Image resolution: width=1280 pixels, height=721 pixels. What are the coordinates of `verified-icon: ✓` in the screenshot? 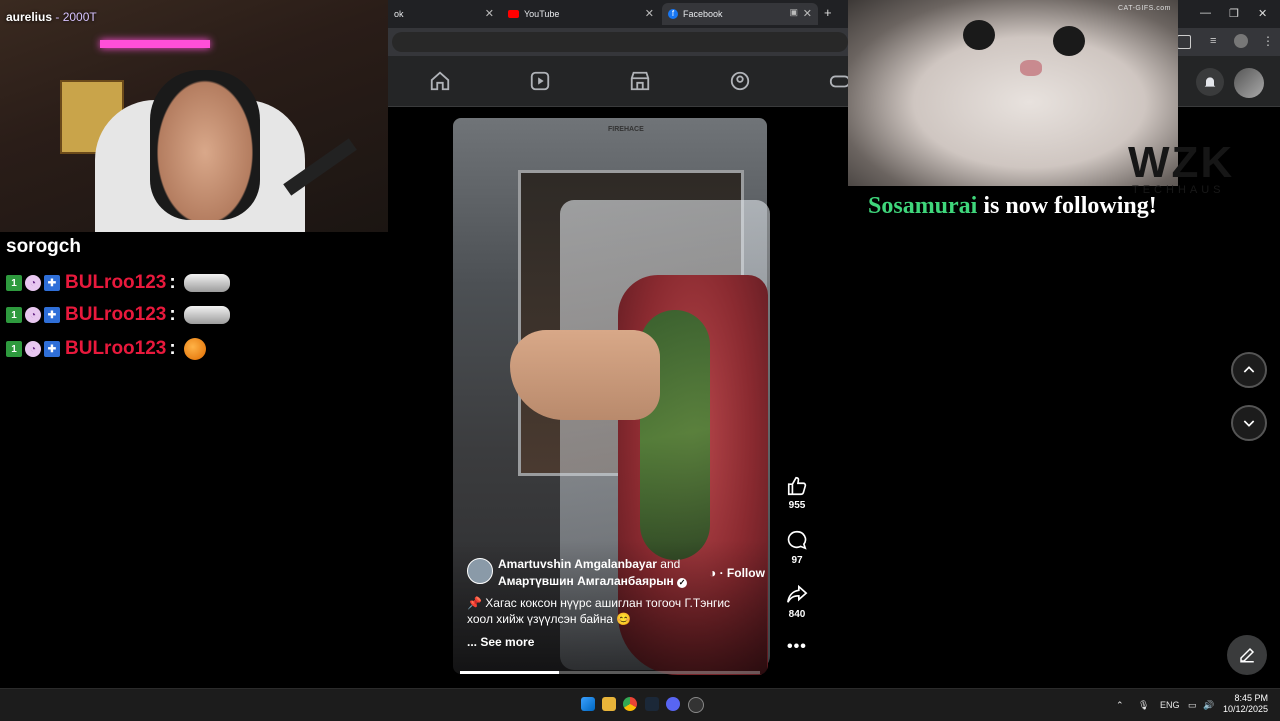 It's located at (682, 583).